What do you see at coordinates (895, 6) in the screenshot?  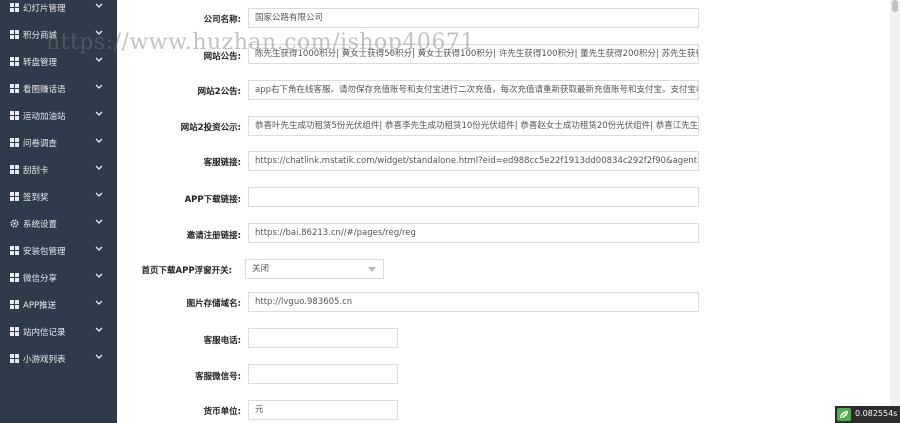 I see `scrollbar-thumb` at bounding box center [895, 6].